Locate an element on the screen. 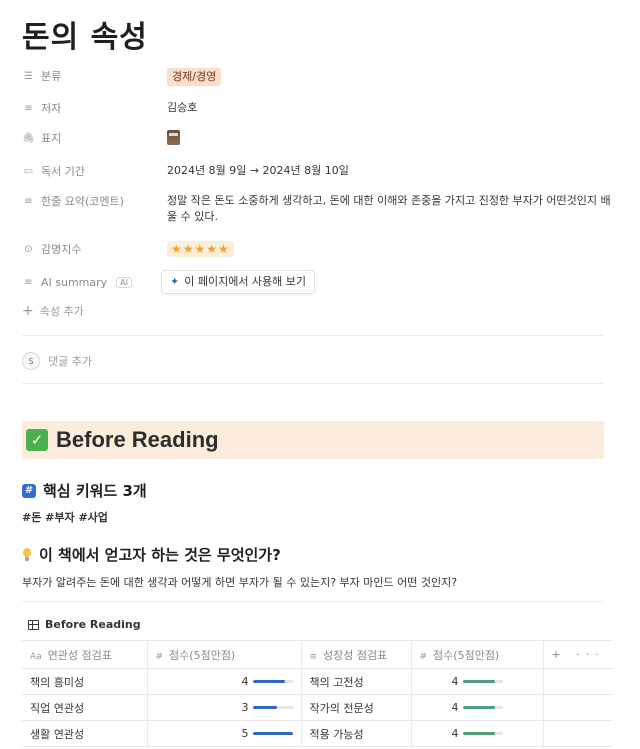 This screenshot has width=640, height=749. property-label: 저자 is located at coordinates (51, 108).